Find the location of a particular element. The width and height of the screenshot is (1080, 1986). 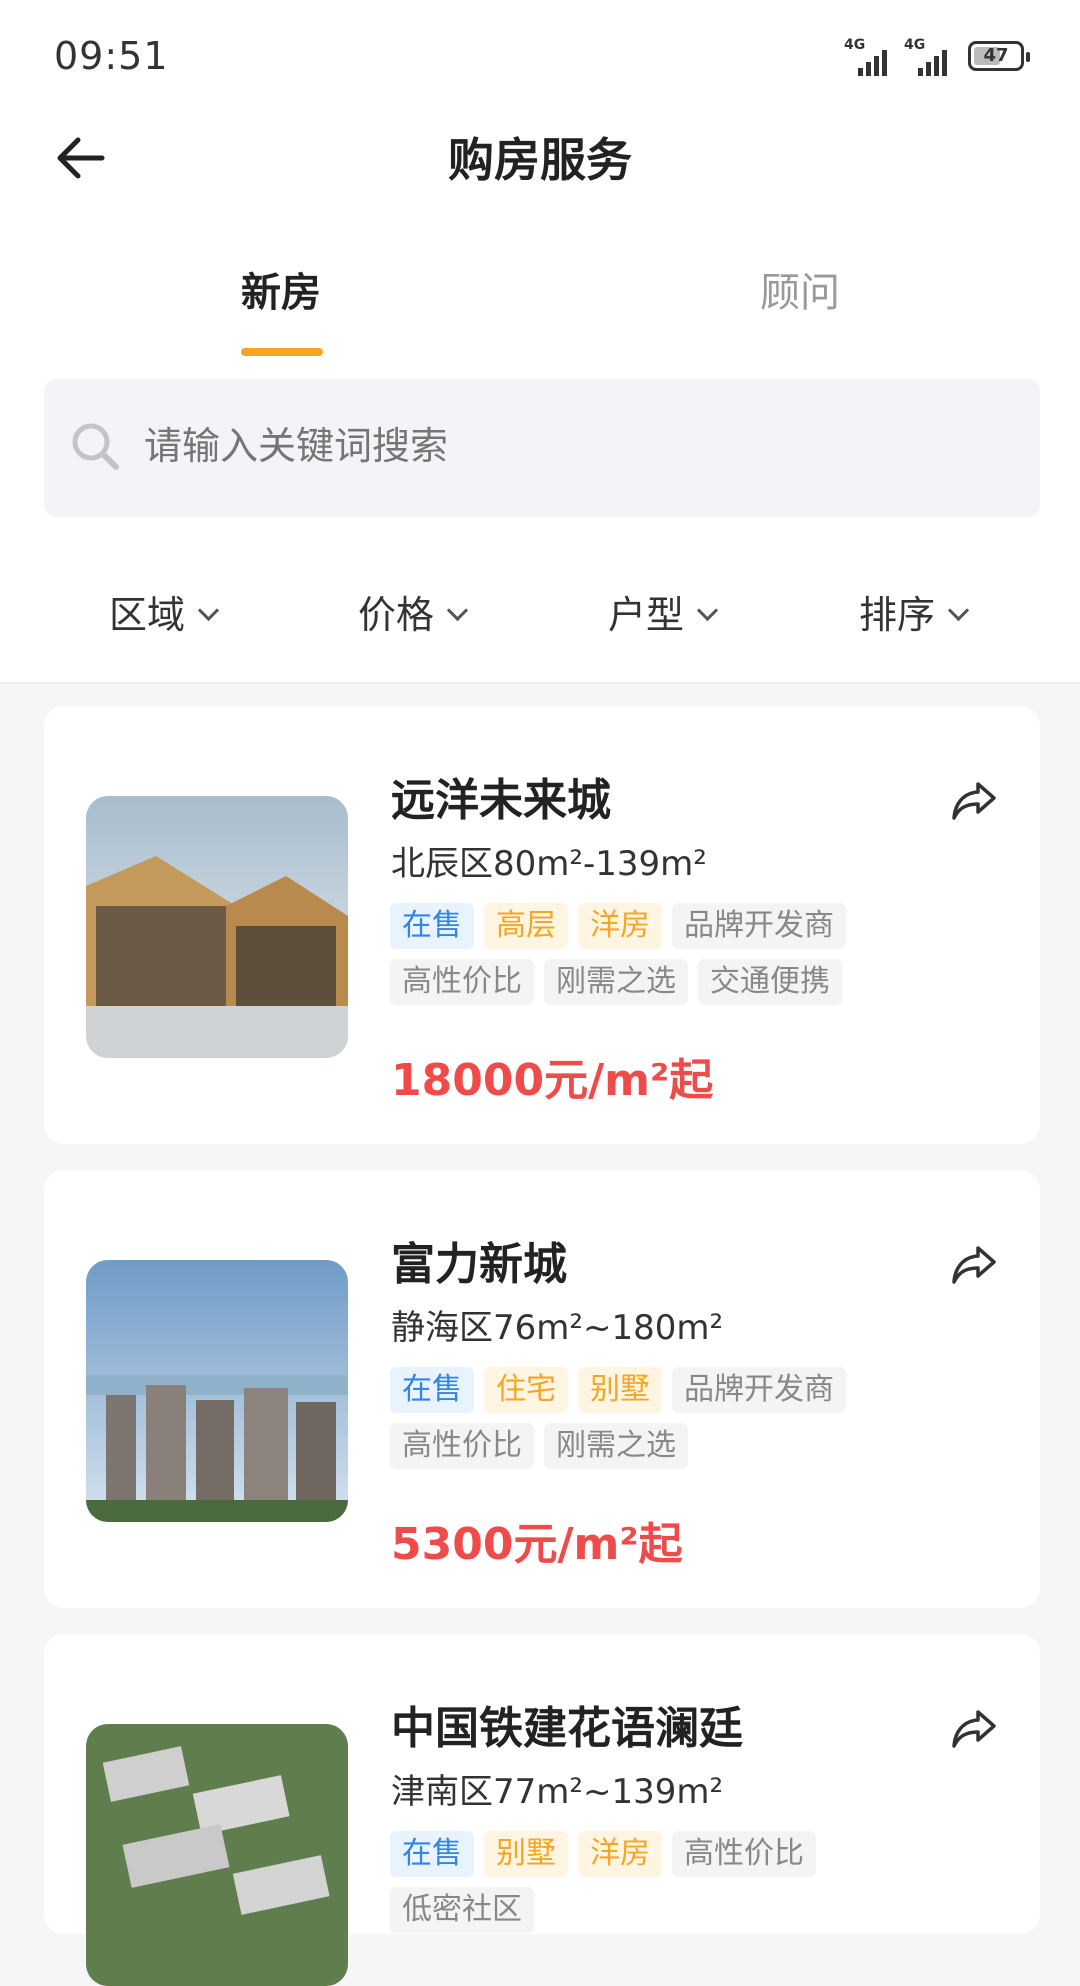

tag: 低密社区 is located at coordinates (462, 1910).